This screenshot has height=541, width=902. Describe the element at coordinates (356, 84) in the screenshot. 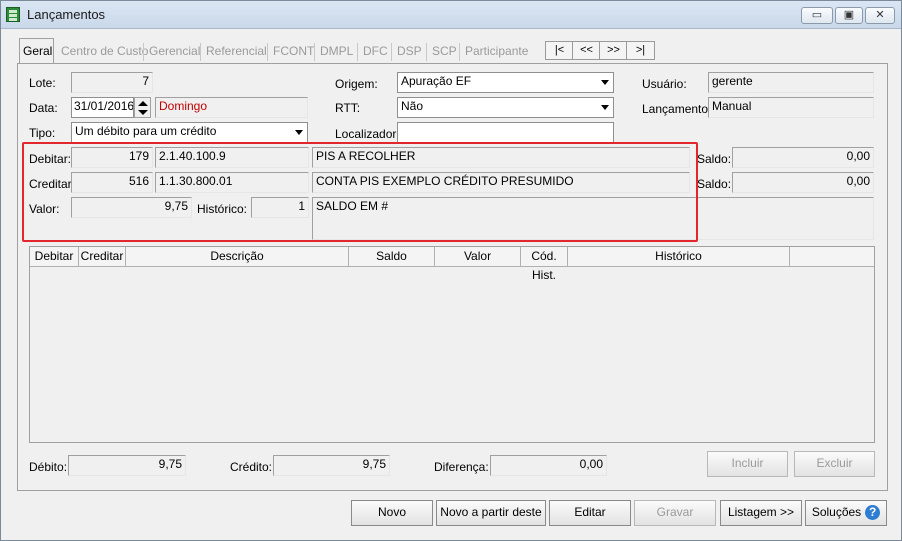

I see `origem-label: Origem:` at that location.